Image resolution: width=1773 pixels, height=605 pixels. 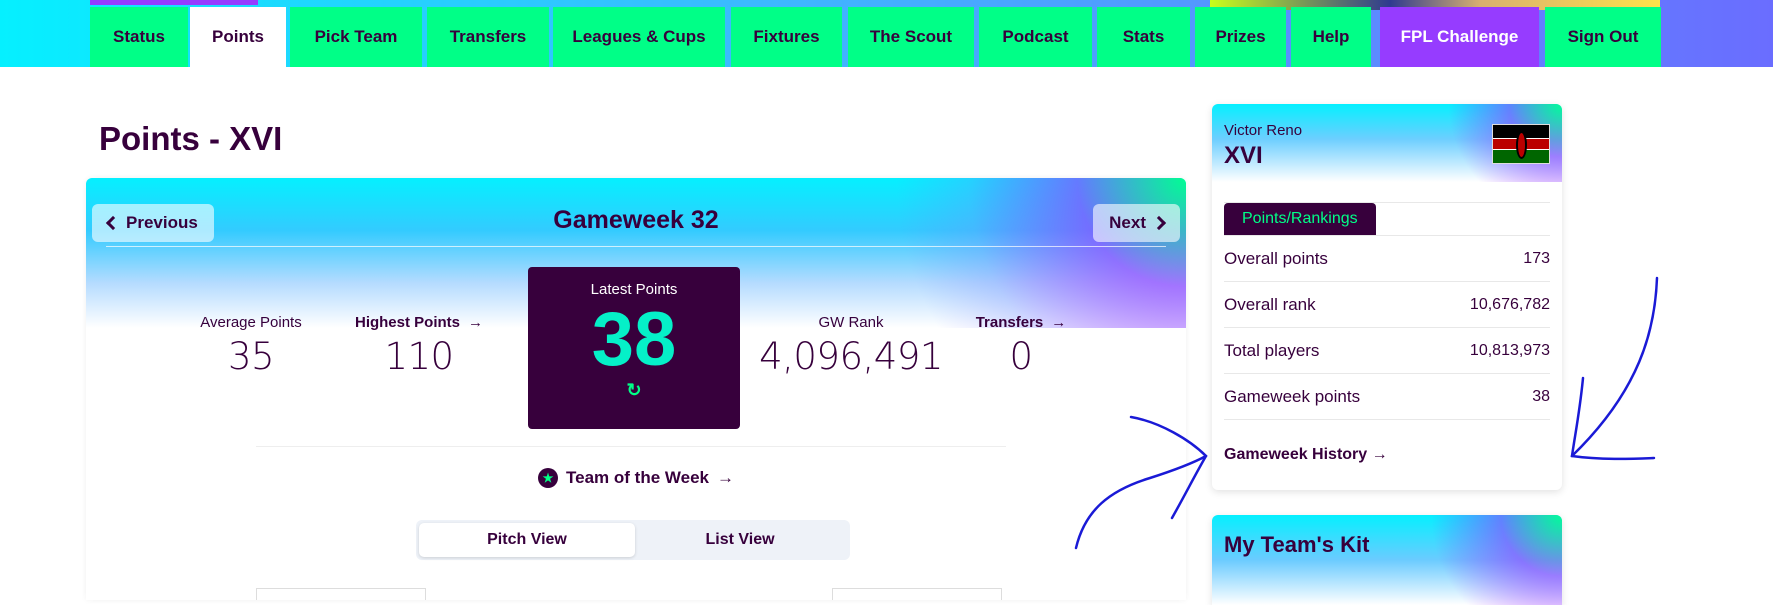 What do you see at coordinates (1292, 396) in the screenshot?
I see `gameweek-points-label: Gameweek points` at bounding box center [1292, 396].